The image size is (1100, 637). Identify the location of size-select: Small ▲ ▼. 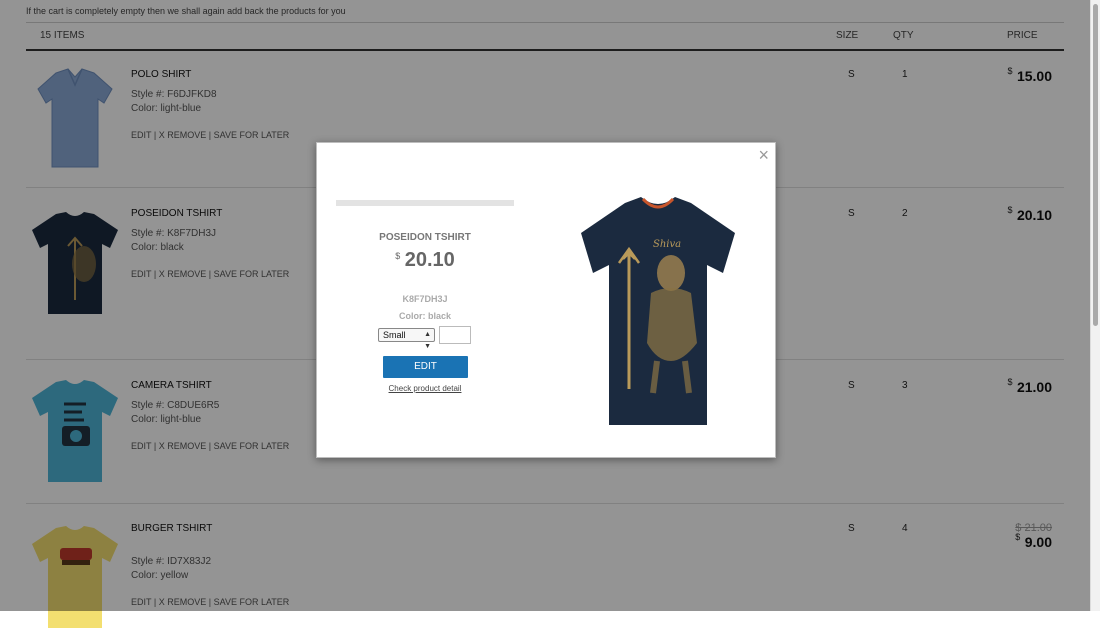
(406, 339).